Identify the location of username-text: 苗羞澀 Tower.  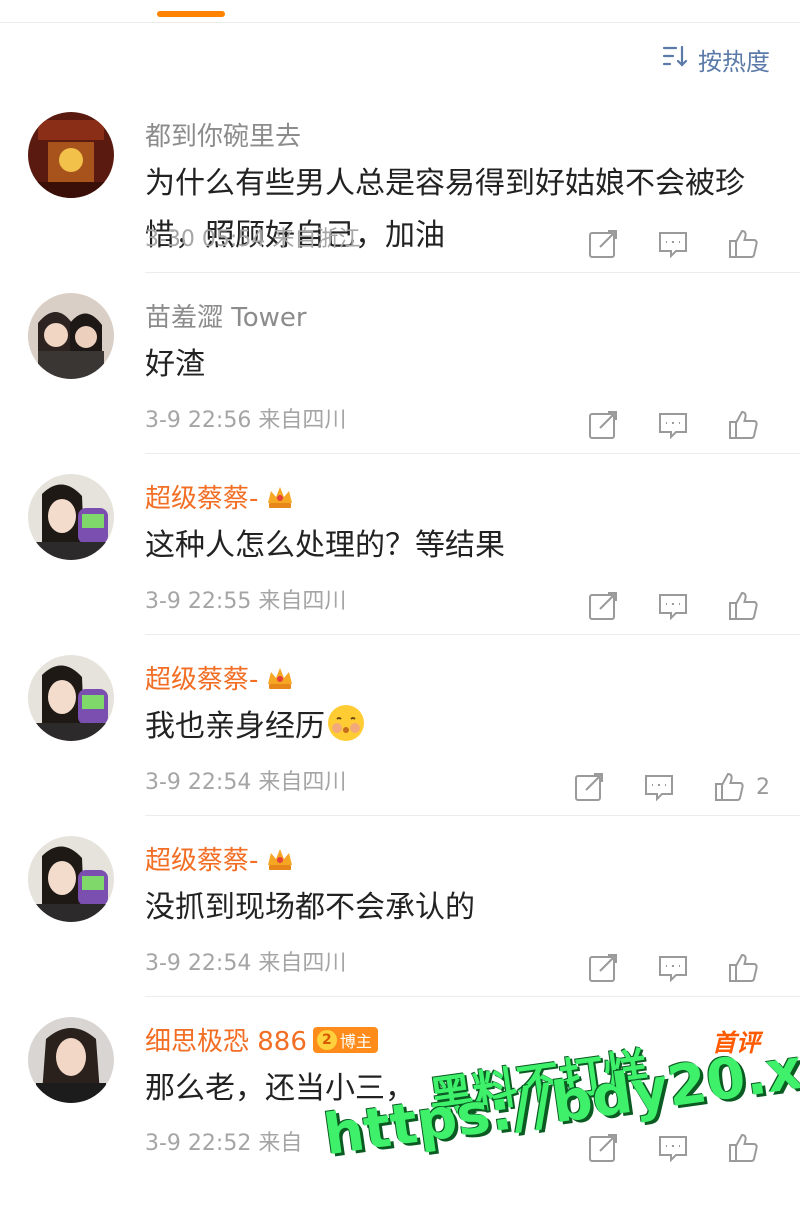
(226, 315).